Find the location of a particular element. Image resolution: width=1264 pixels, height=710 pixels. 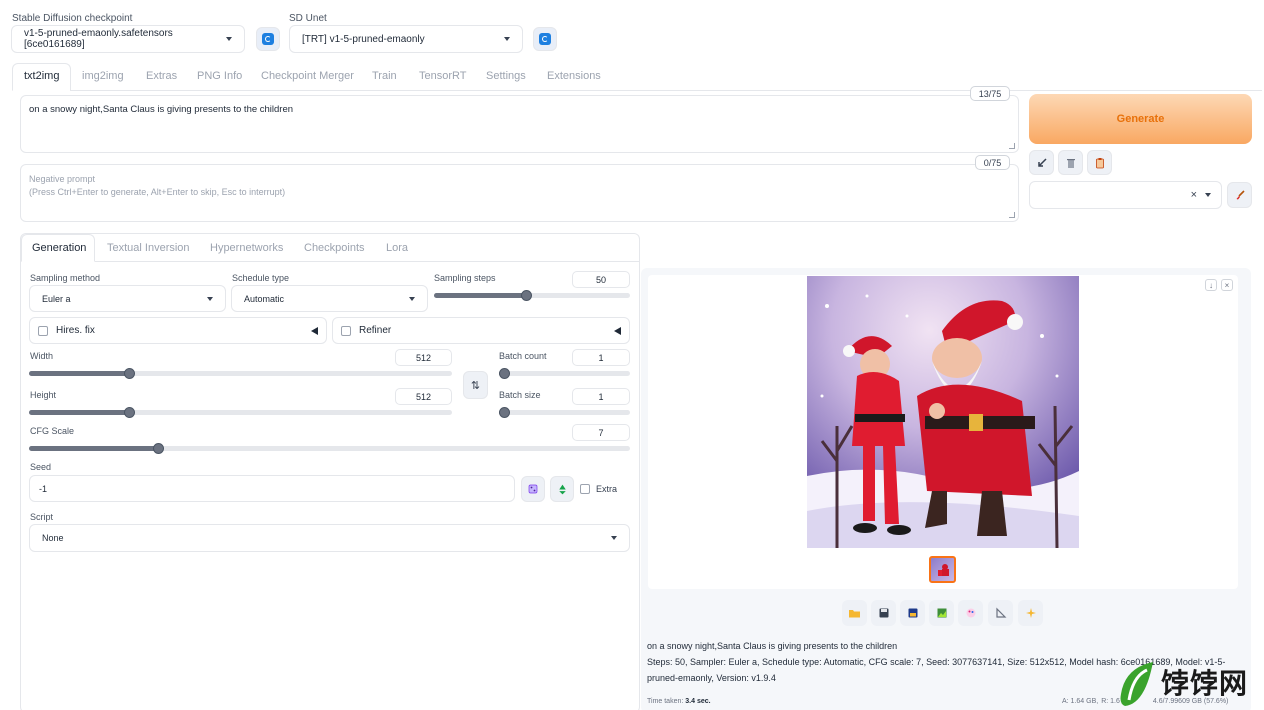

negative-token-counter: 0/75 is located at coordinates (992, 162).